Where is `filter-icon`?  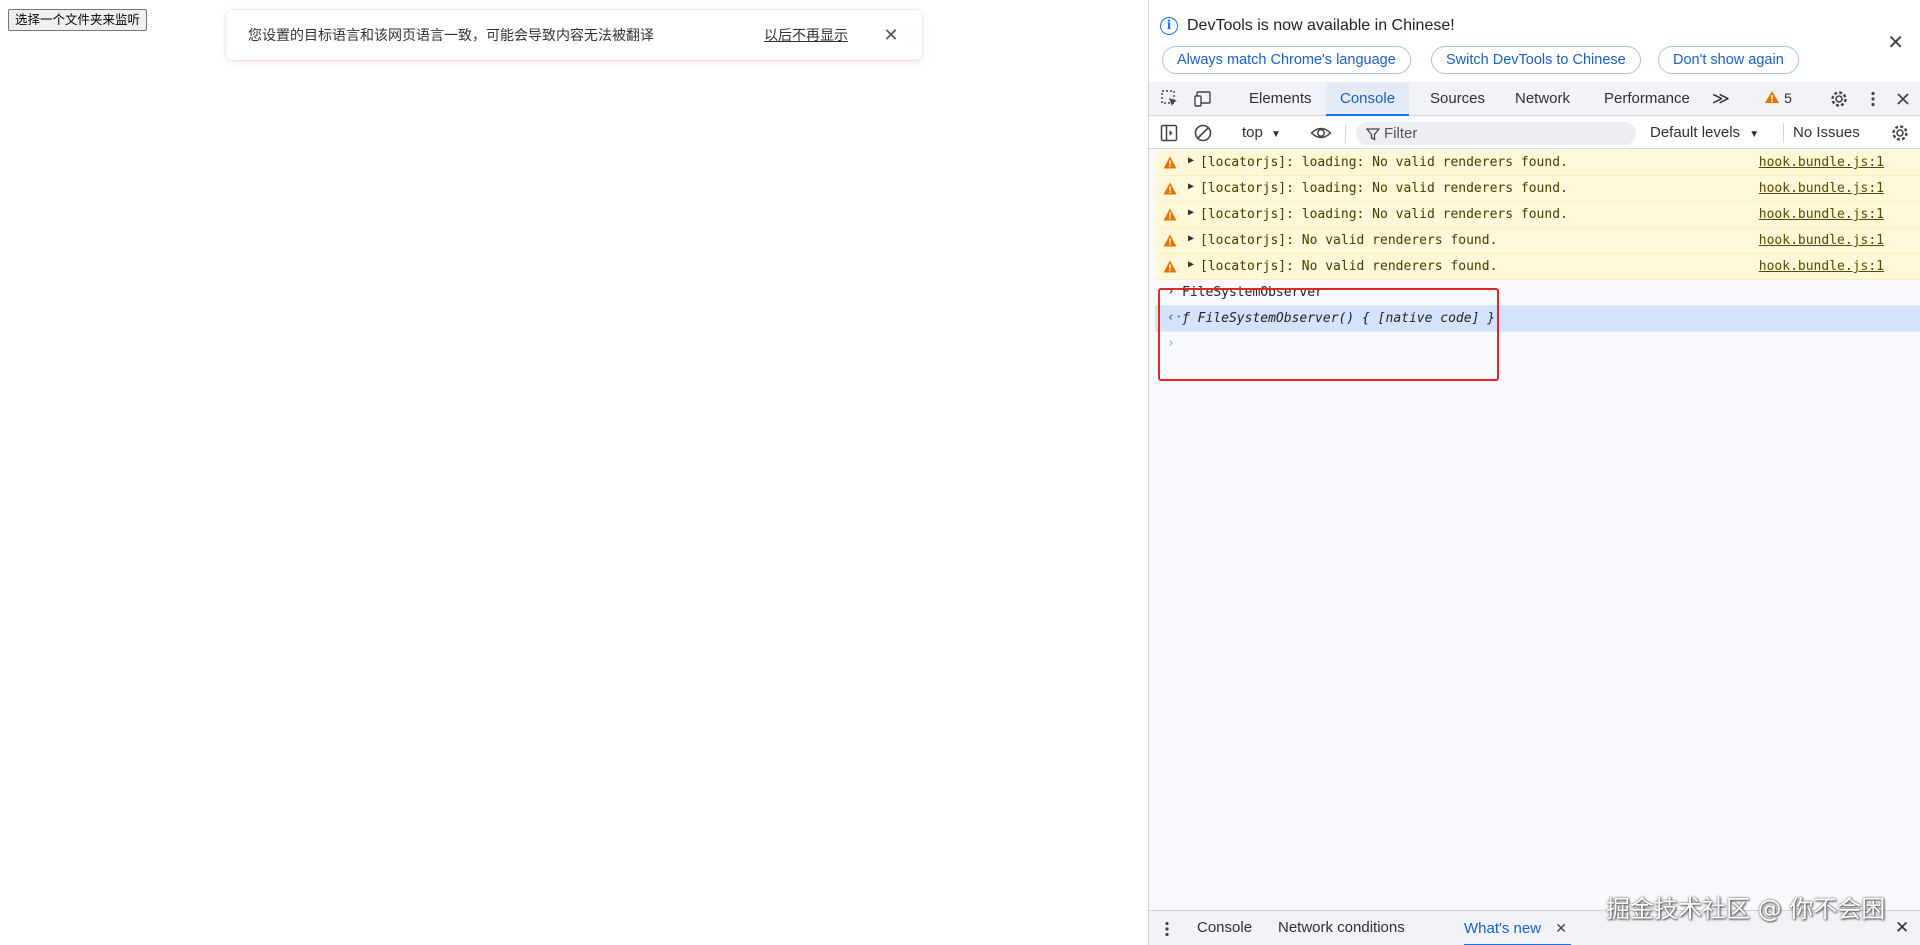
filter-icon is located at coordinates (1373, 134).